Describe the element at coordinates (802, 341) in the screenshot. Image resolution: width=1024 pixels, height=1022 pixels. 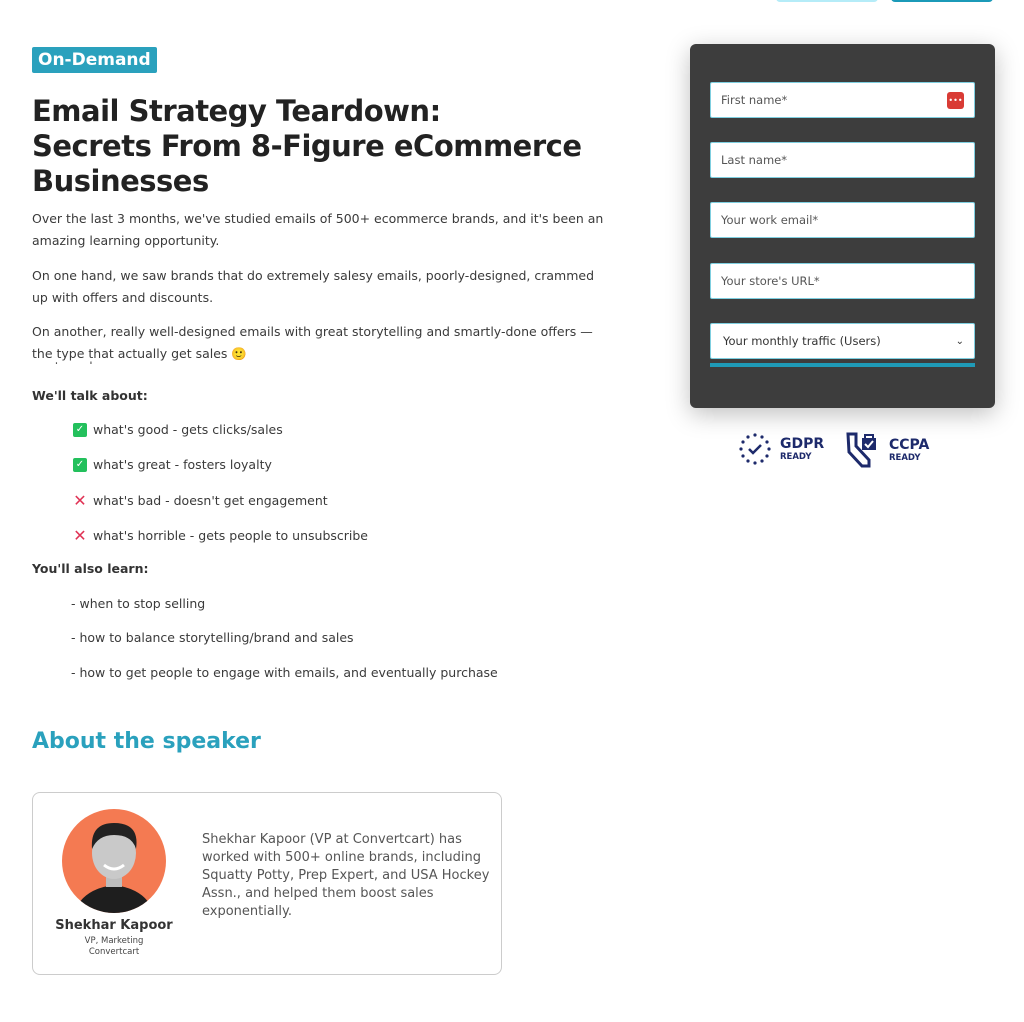
I see `traffic-selected-value: Your monthly traffic (Users)` at that location.